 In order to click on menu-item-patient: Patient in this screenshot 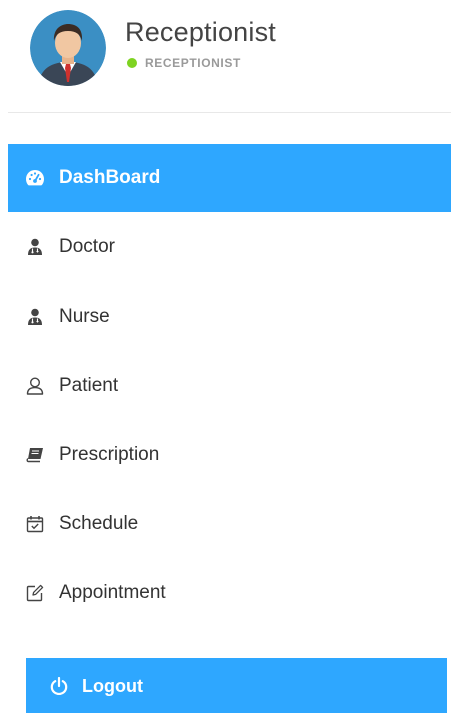, I will do `click(229, 386)`.